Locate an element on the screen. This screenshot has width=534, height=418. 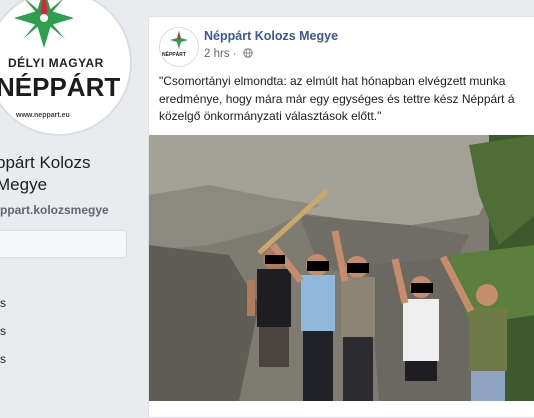
page-title: ppárt Kolozs Megye is located at coordinates (68, 174).